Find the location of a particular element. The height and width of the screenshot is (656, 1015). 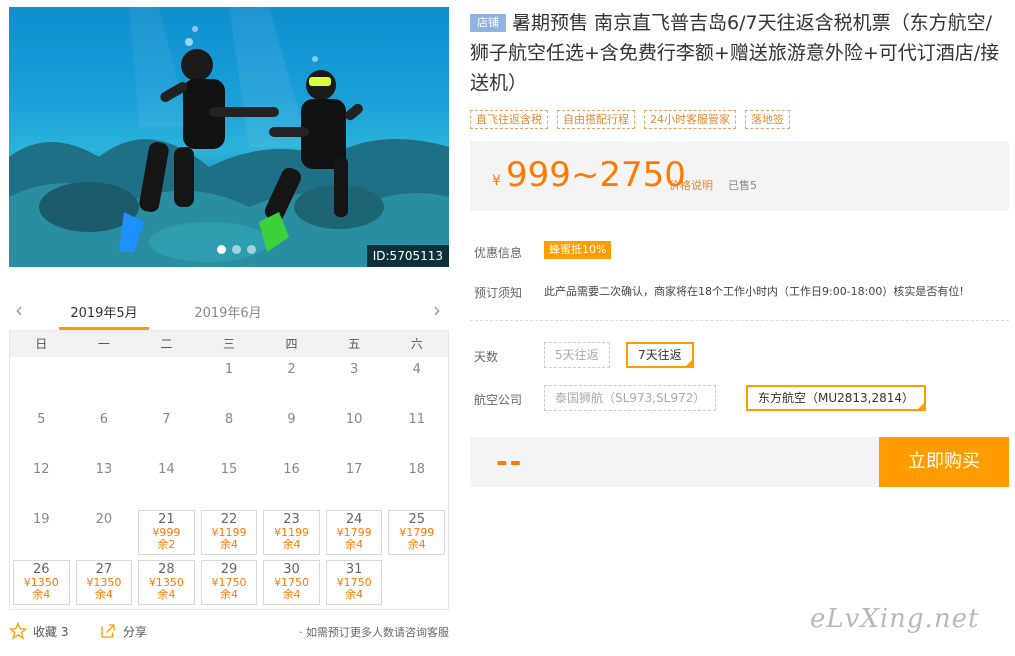

month-tab-june: 2019年6月 is located at coordinates (228, 311).